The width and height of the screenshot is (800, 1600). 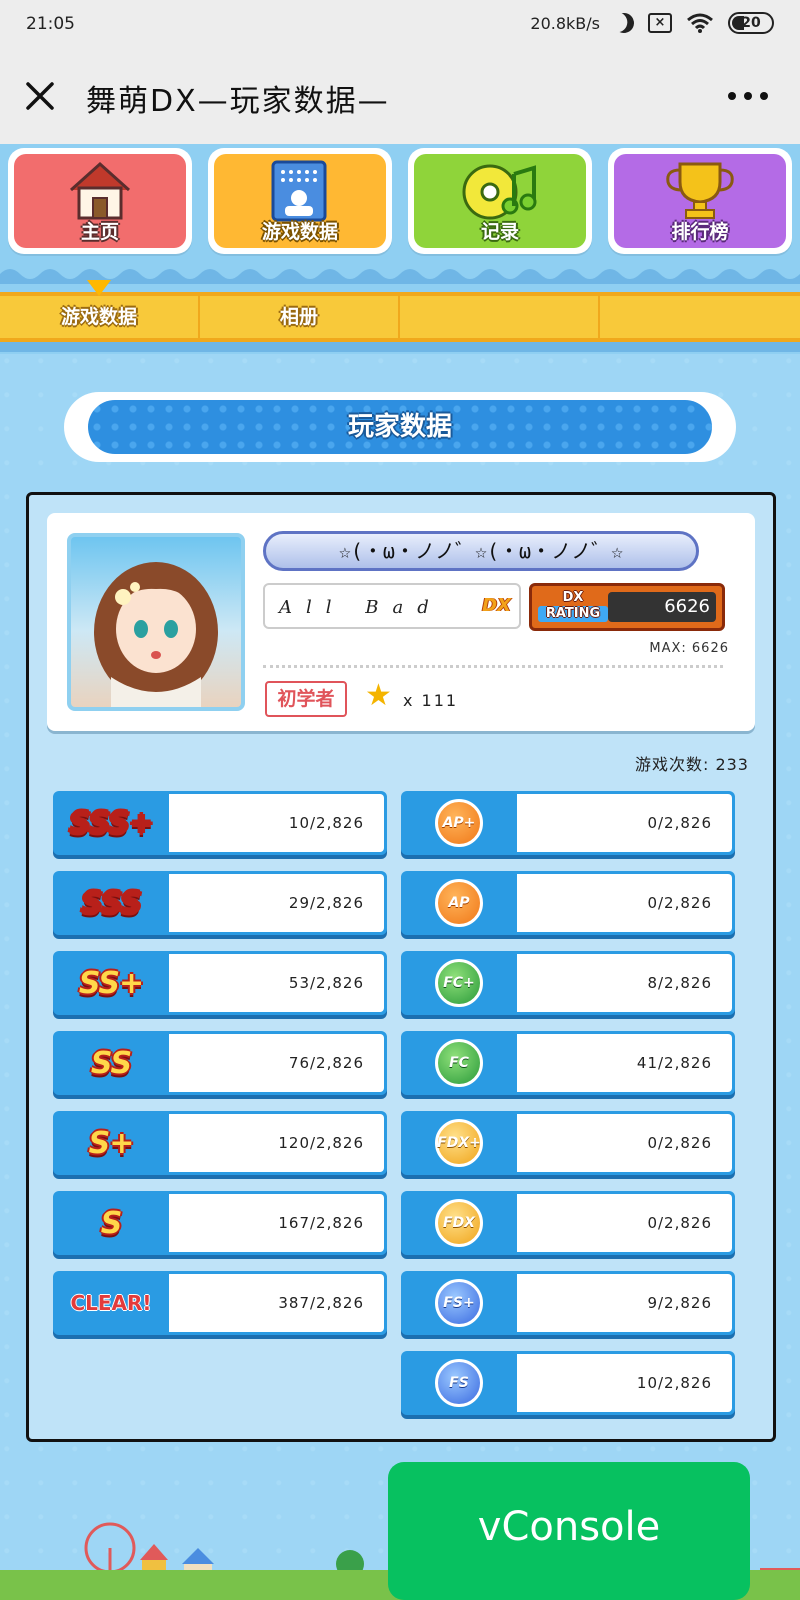 I want to click on rank-count: 120/2,826, so click(x=276, y=1143).